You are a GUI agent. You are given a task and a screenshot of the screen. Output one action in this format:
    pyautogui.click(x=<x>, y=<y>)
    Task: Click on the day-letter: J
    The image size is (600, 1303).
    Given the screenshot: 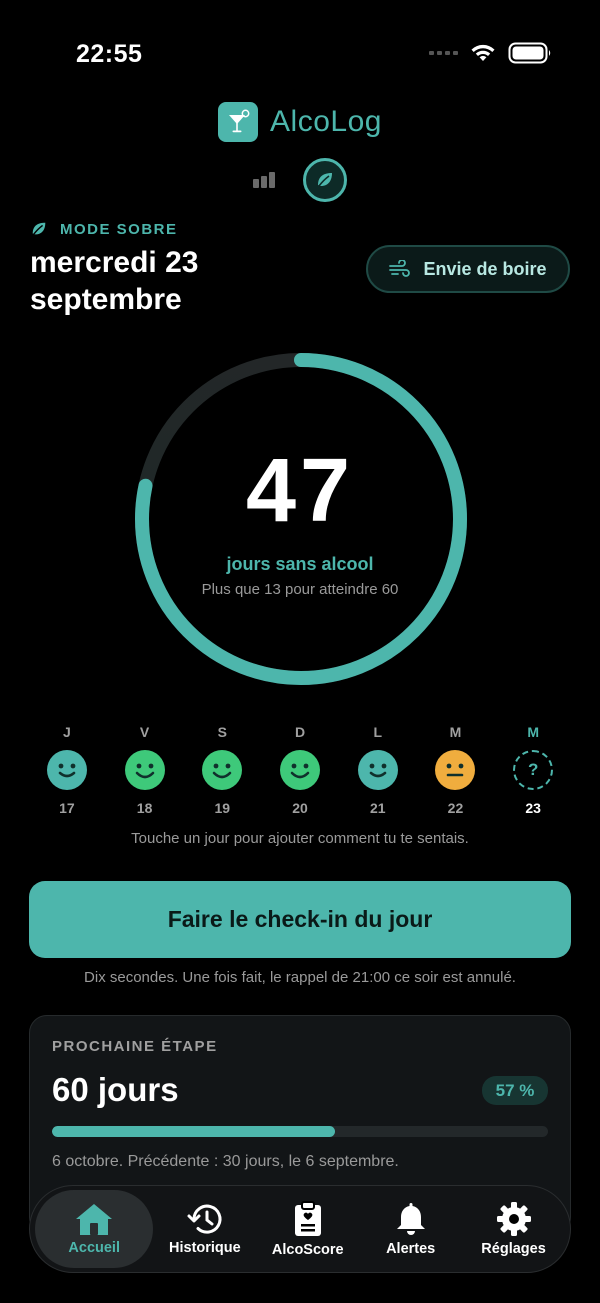 What is the action you would take?
    pyautogui.click(x=66, y=732)
    